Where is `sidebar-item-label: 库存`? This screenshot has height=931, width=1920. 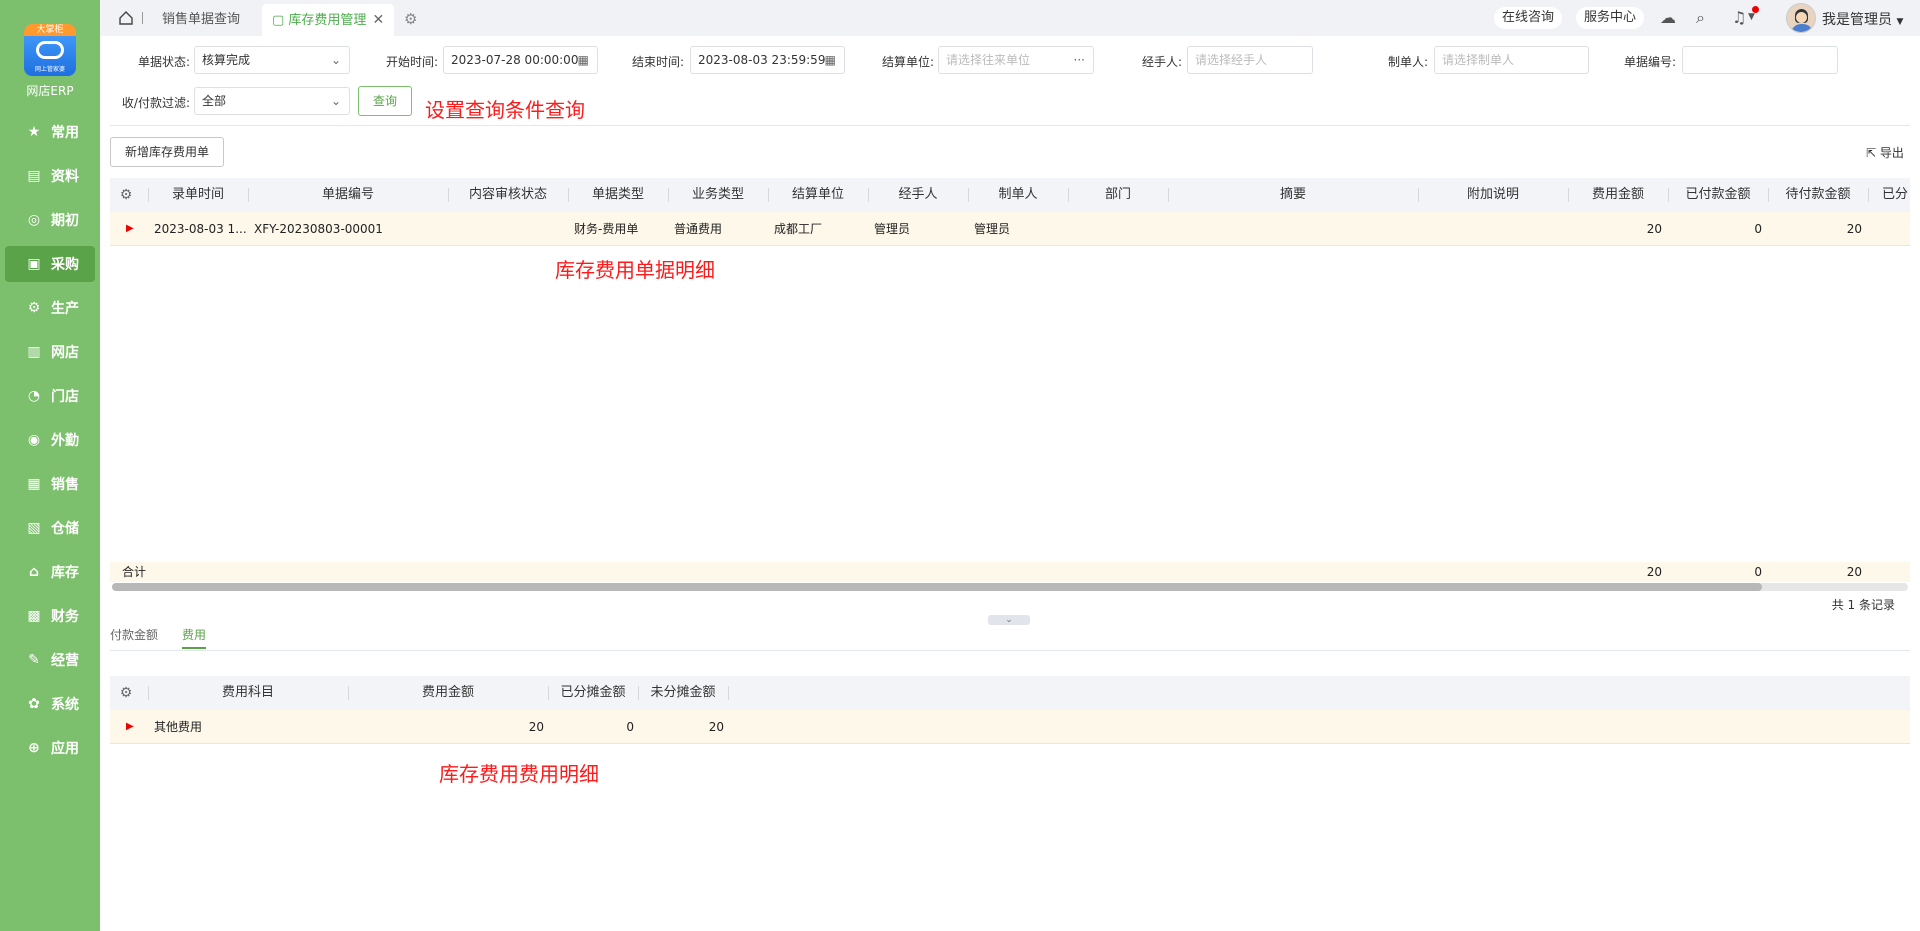
sidebar-item-label: 库存 is located at coordinates (65, 573).